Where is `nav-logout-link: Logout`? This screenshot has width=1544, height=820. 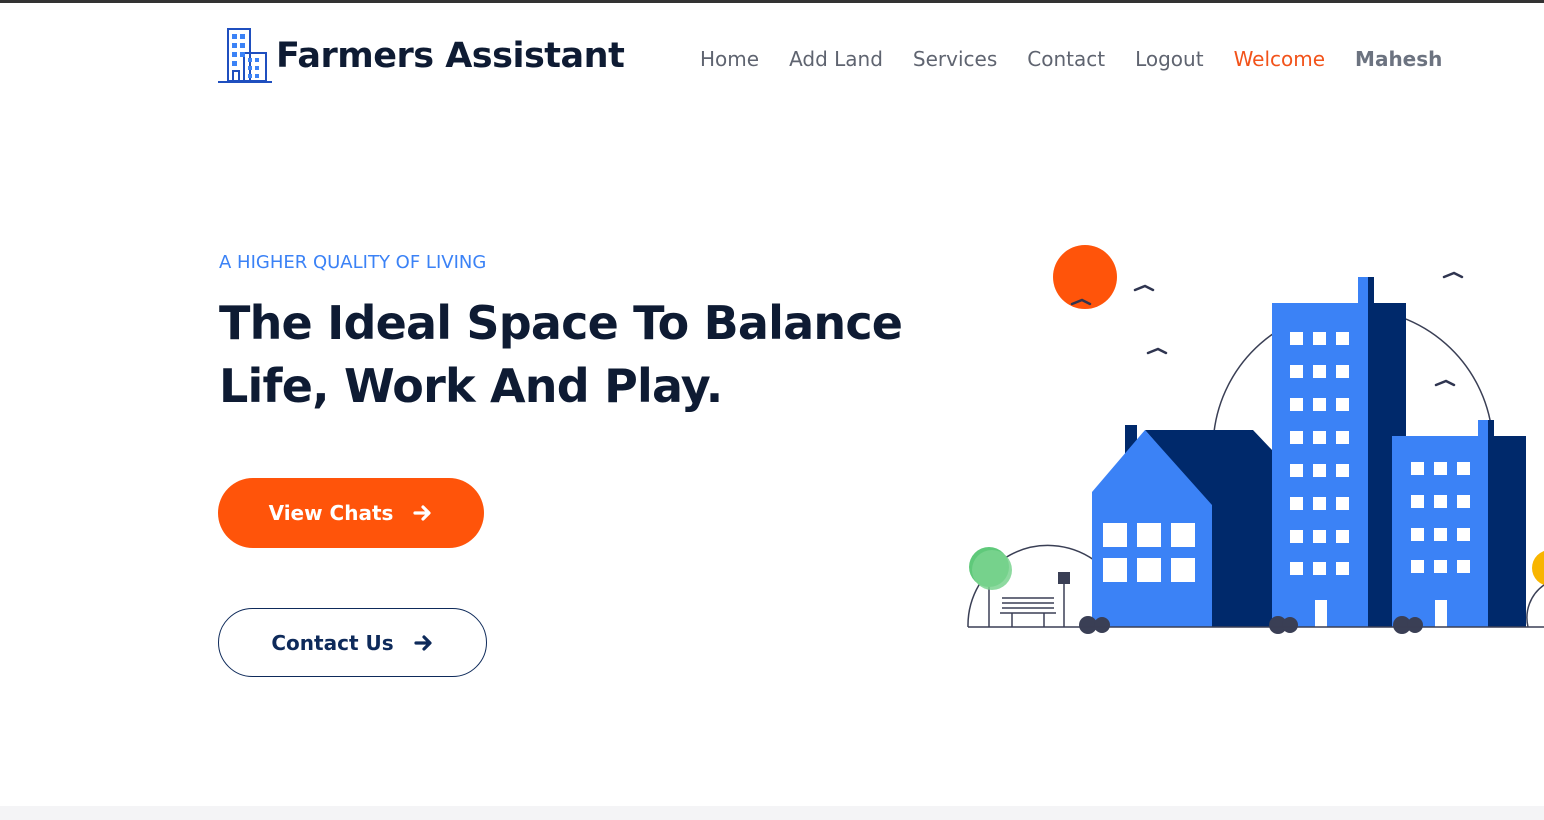
nav-logout-link: Logout is located at coordinates (1169, 59).